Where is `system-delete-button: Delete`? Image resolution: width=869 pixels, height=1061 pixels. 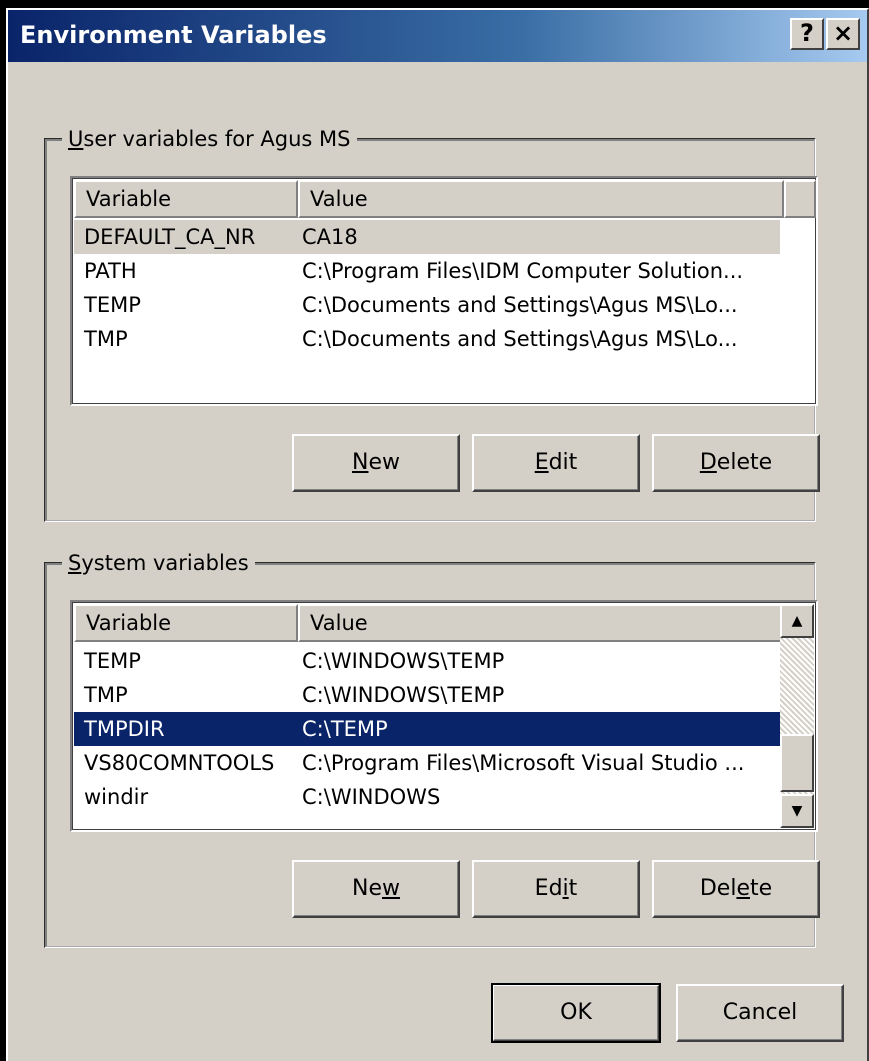
system-delete-button: Delete is located at coordinates (736, 889).